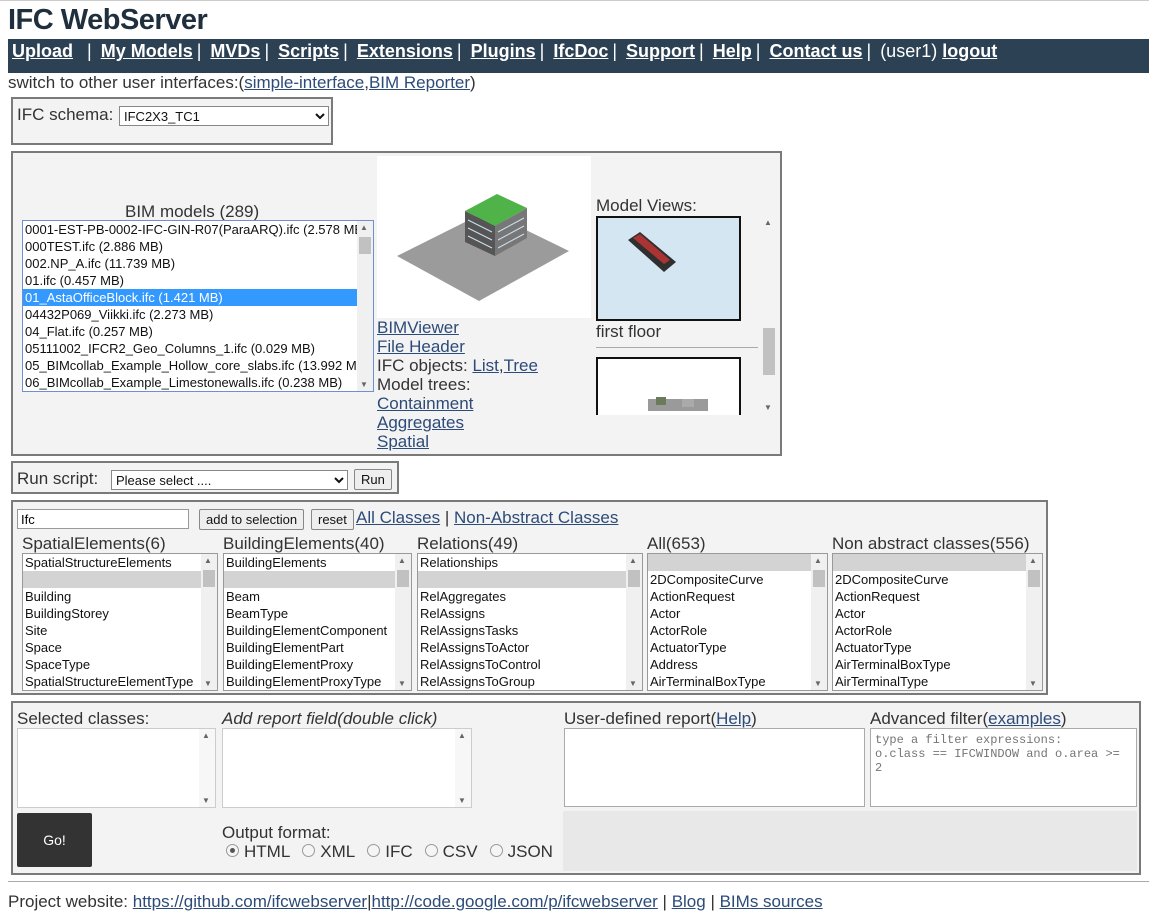 The height and width of the screenshot is (916, 1149). What do you see at coordinates (42, 51) in the screenshot?
I see `nav-upload: Upload` at bounding box center [42, 51].